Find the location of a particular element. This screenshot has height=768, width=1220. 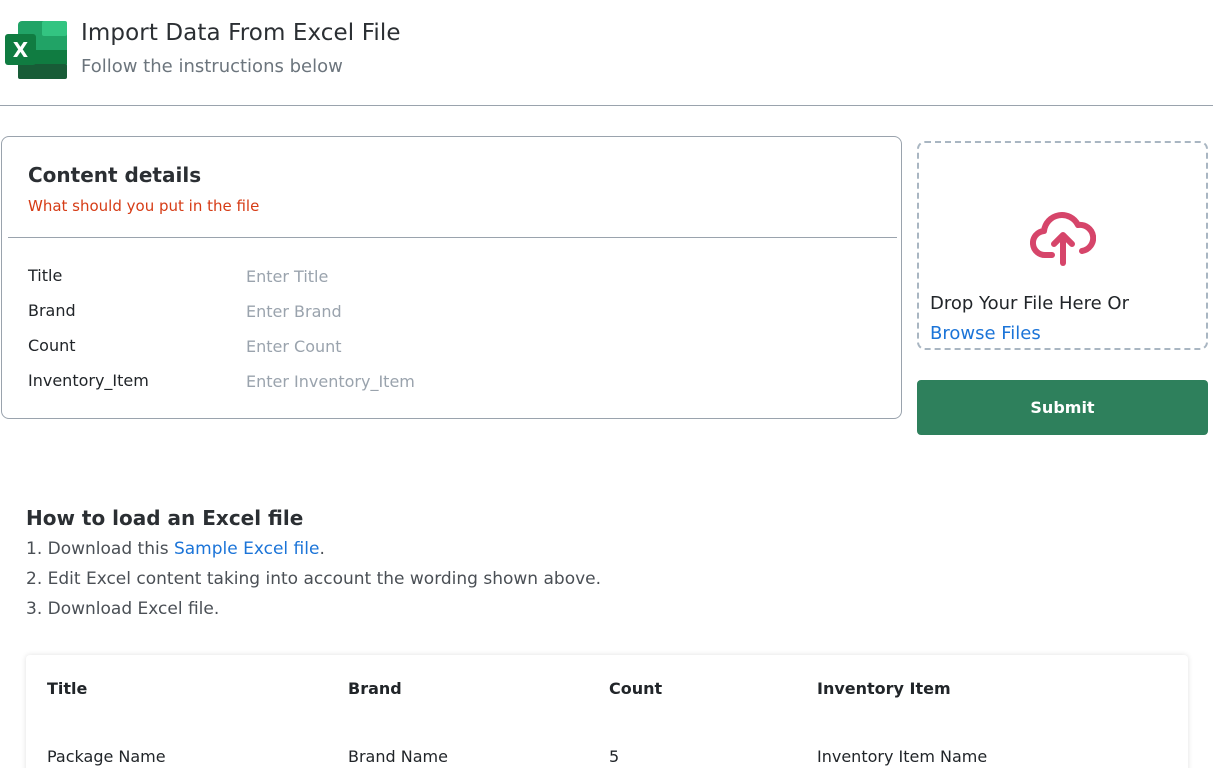

drop-text: Drop Your File Here Or is located at coordinates (1029, 303).